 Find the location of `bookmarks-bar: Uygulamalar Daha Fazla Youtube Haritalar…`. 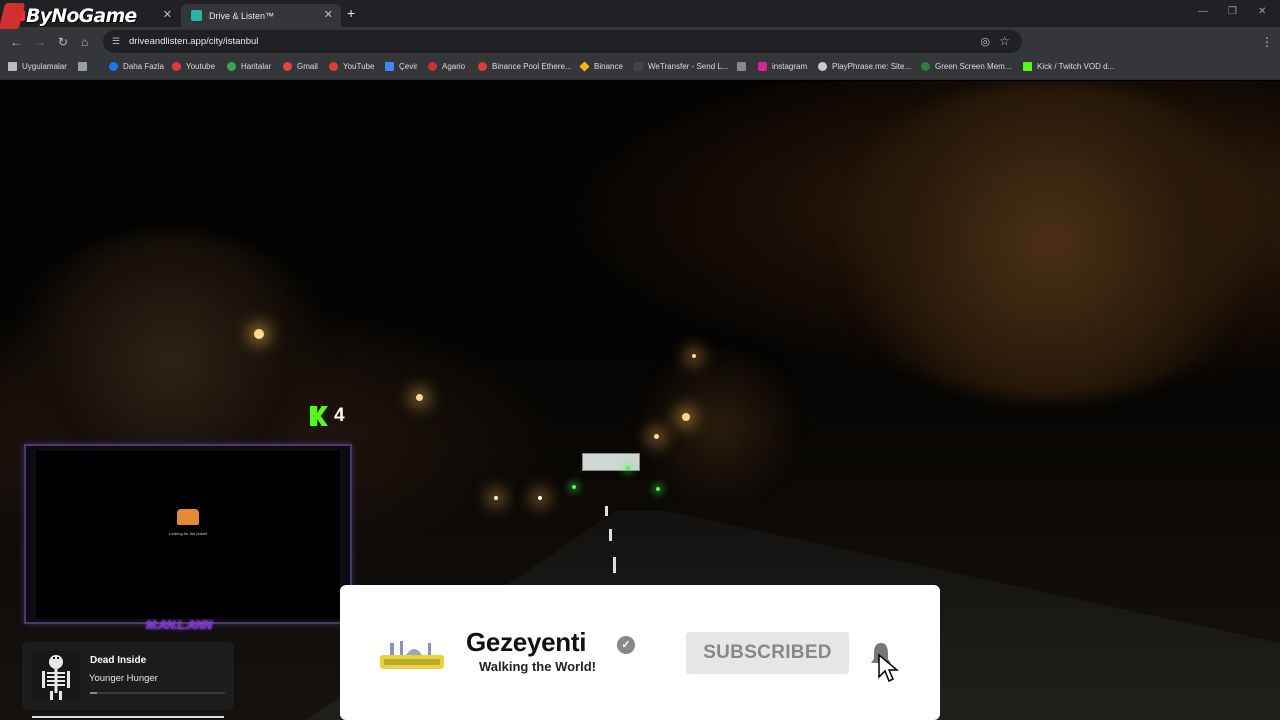

bookmarks-bar: Uygulamalar Daha Fazla Youtube Haritalar… is located at coordinates (640, 68).